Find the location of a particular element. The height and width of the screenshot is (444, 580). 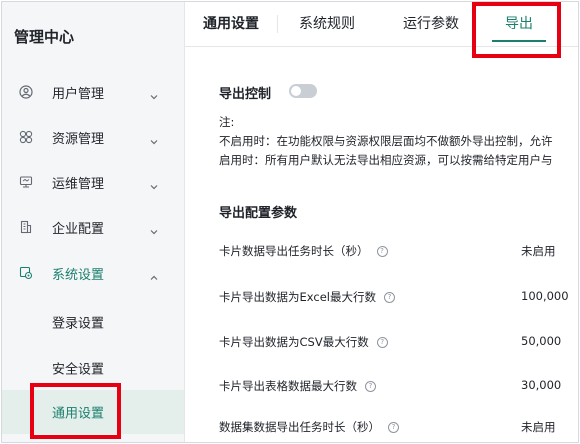

grid-icon is located at coordinates (26, 137).